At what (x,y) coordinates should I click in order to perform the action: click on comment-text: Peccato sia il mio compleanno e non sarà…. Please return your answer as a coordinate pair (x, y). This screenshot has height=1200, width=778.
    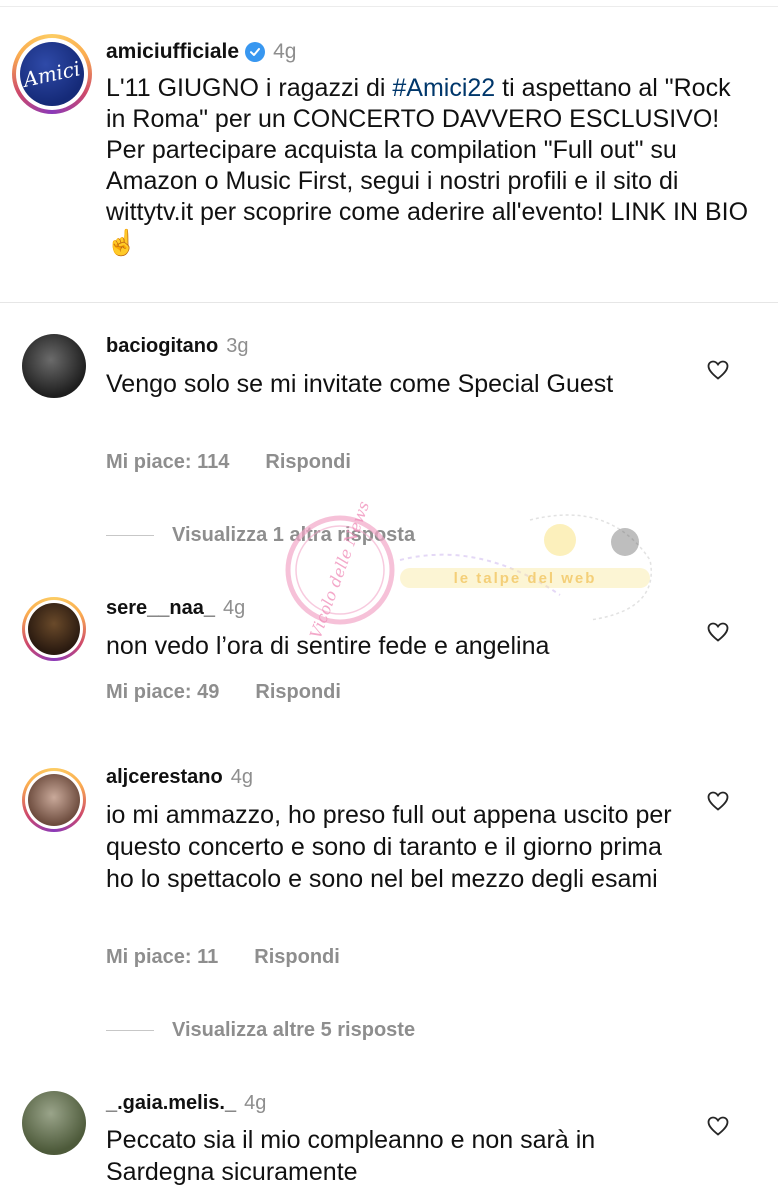
    Looking at the image, I should click on (351, 1156).